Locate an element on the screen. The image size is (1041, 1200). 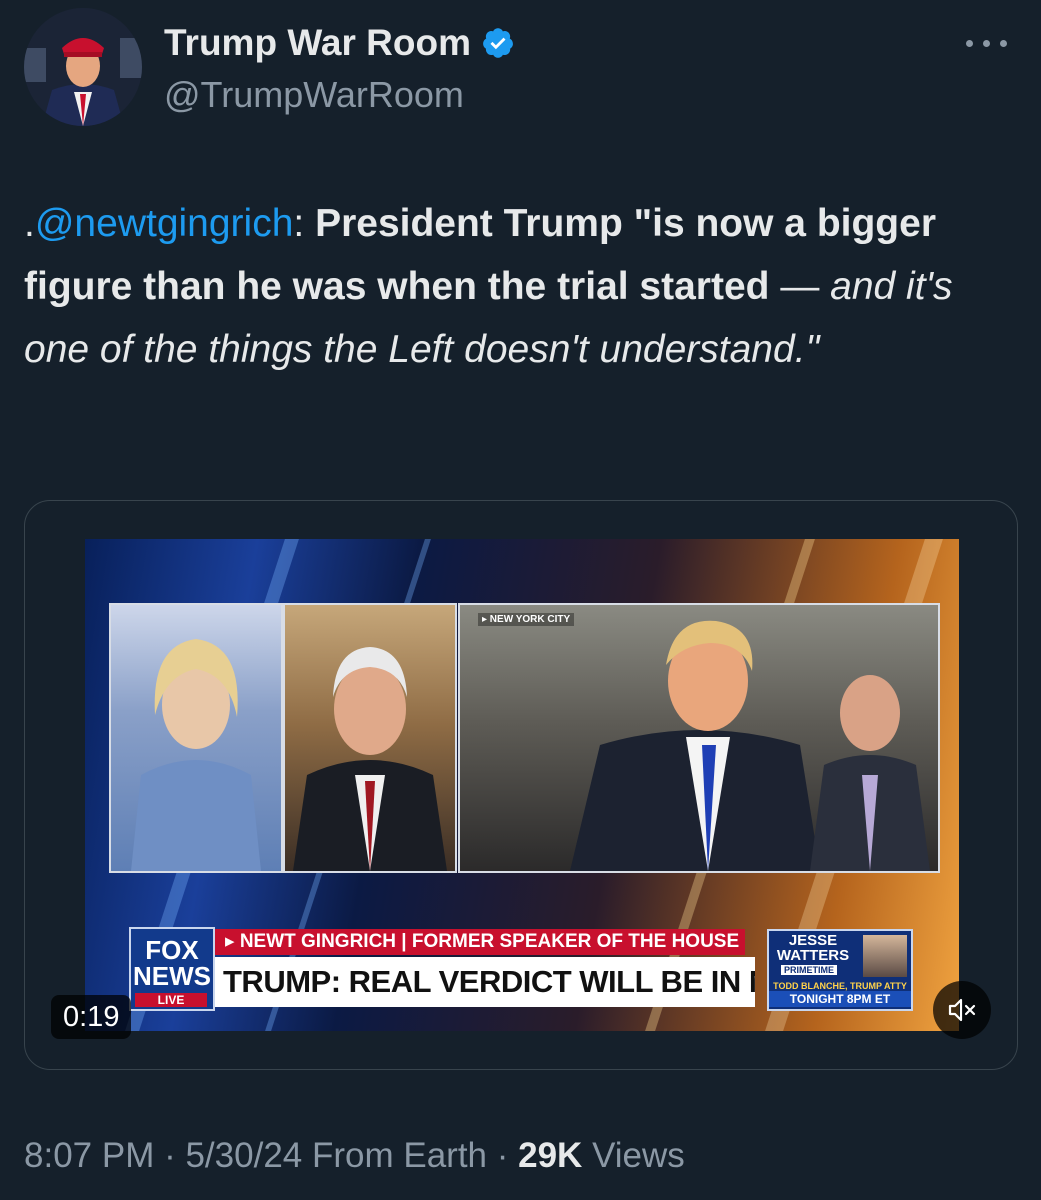
video-panel-nyc: ▸ NEW YORK CITY is located at coordinates (699, 738).